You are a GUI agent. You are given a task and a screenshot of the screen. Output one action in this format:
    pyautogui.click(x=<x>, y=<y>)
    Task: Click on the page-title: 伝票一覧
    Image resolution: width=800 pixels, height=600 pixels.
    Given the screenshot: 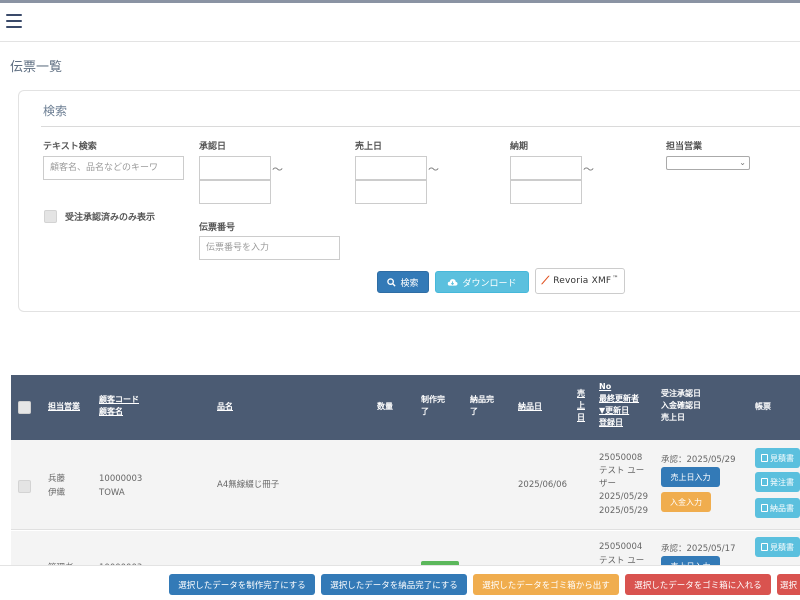 What is the action you would take?
    pyautogui.click(x=36, y=67)
    